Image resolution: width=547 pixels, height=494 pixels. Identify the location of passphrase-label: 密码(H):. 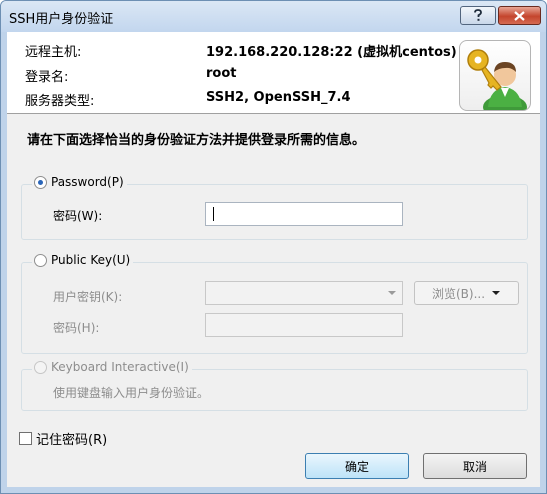
(76, 328).